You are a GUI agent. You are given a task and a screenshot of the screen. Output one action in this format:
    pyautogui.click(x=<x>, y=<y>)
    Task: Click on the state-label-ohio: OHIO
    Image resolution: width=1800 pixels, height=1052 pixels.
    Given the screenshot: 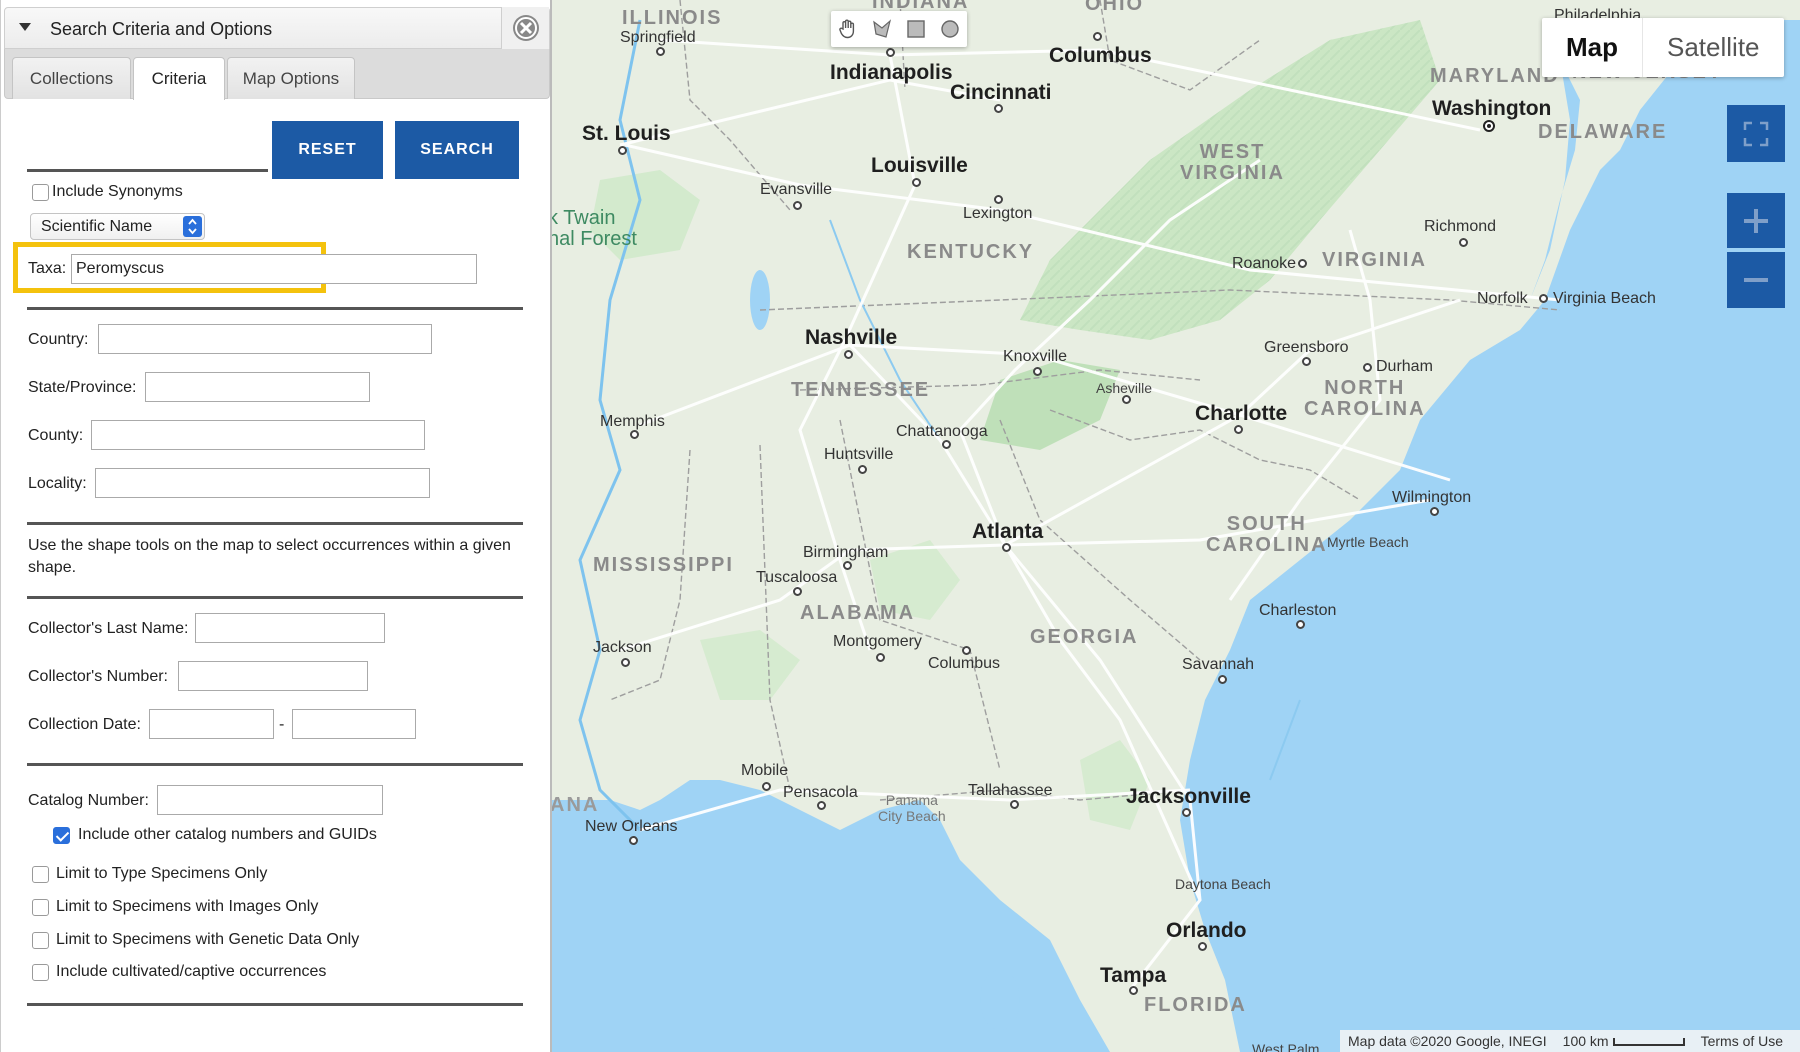 What is the action you would take?
    pyautogui.click(x=1115, y=7)
    